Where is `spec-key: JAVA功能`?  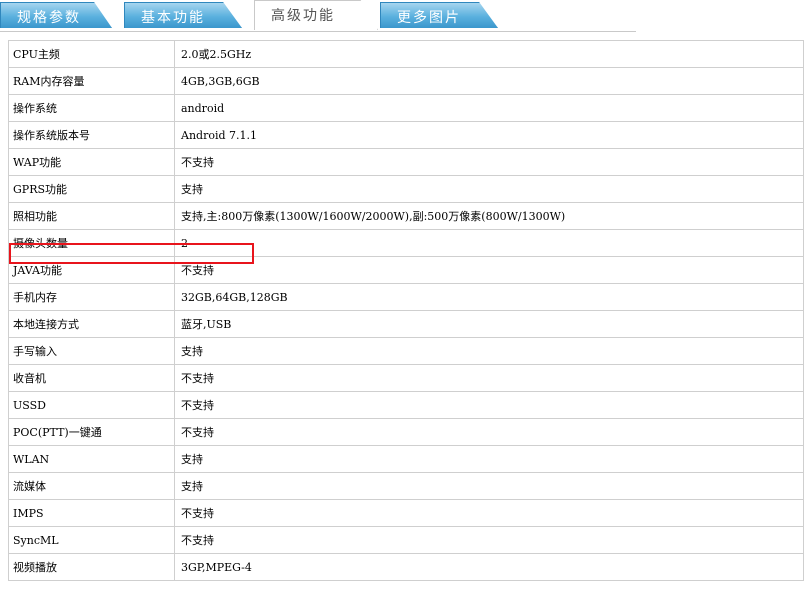
spec-key: JAVA功能 is located at coordinates (91, 270).